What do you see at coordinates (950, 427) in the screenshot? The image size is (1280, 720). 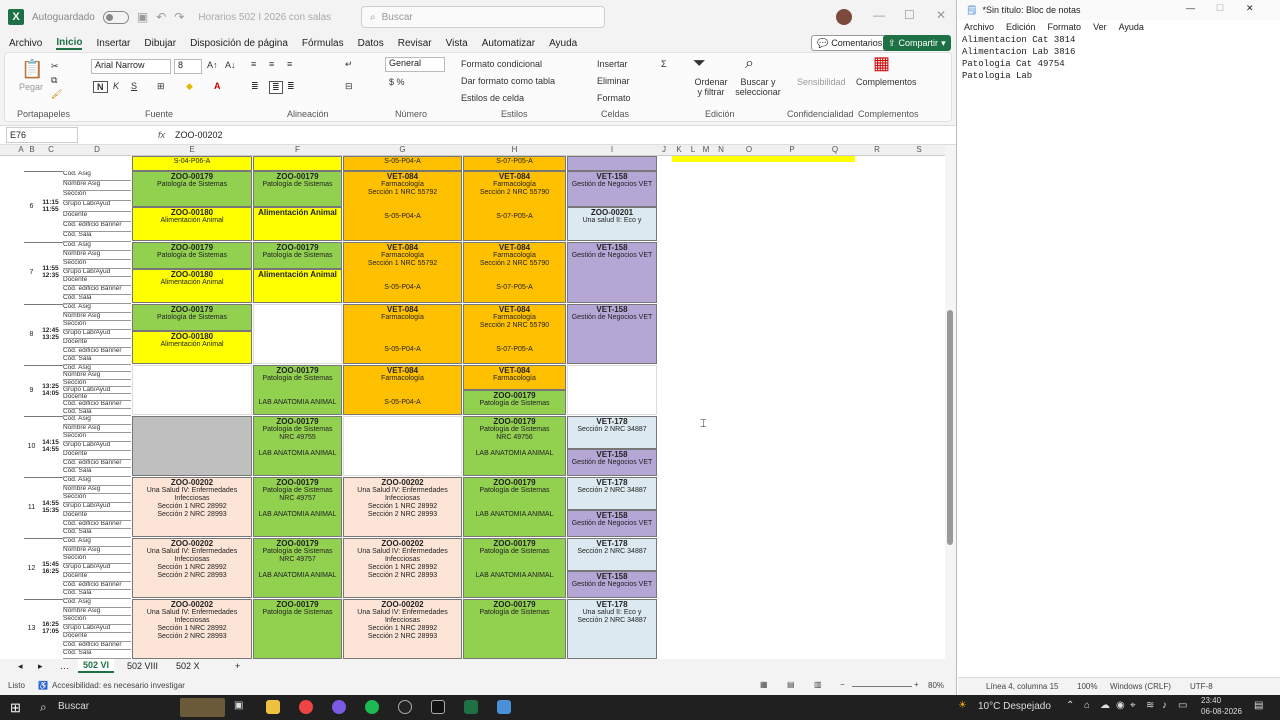 I see `scroll-thumb` at bounding box center [950, 427].